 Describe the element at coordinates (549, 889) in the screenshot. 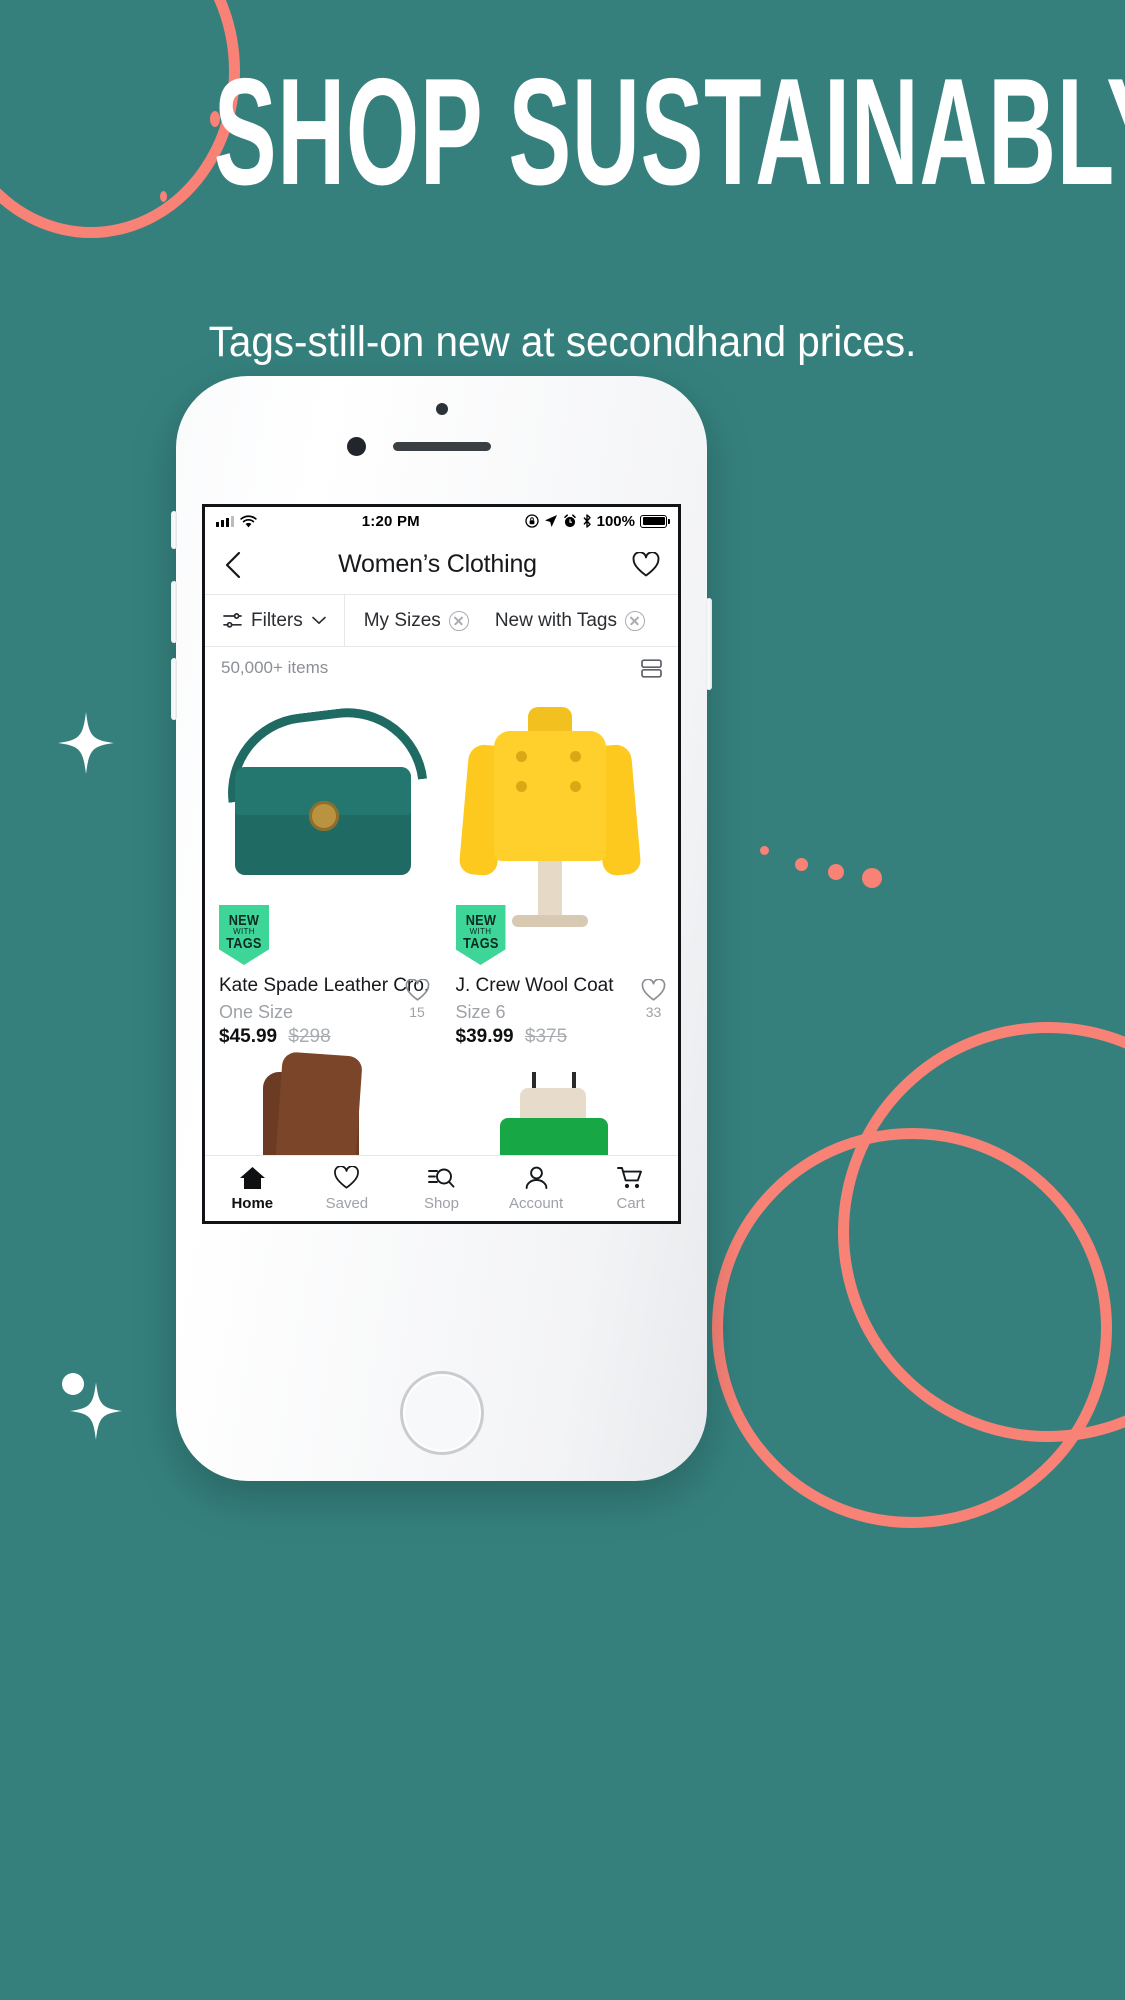

I see `mannequin-stand` at that location.